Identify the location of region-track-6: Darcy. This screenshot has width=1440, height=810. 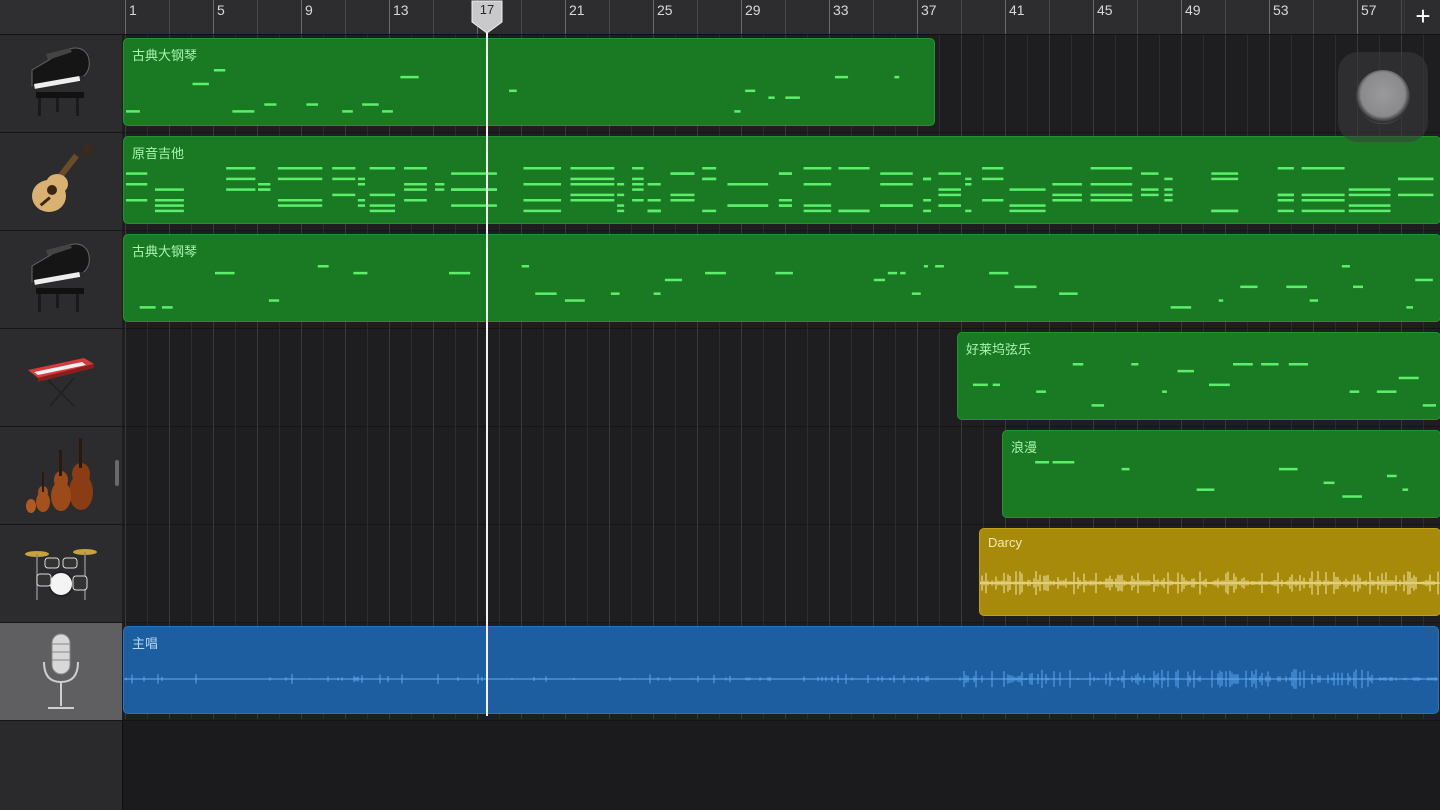
(1209, 572).